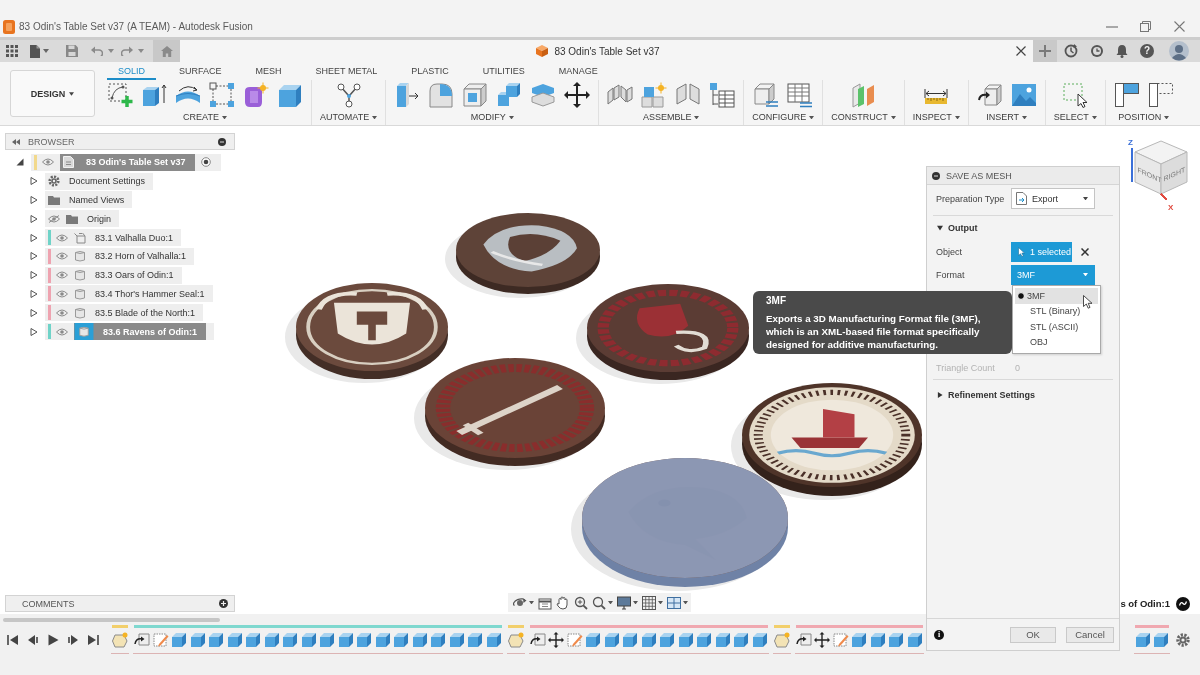 The image size is (1200, 675). What do you see at coordinates (475, 95) in the screenshot?
I see `hollow-box-icon` at bounding box center [475, 95].